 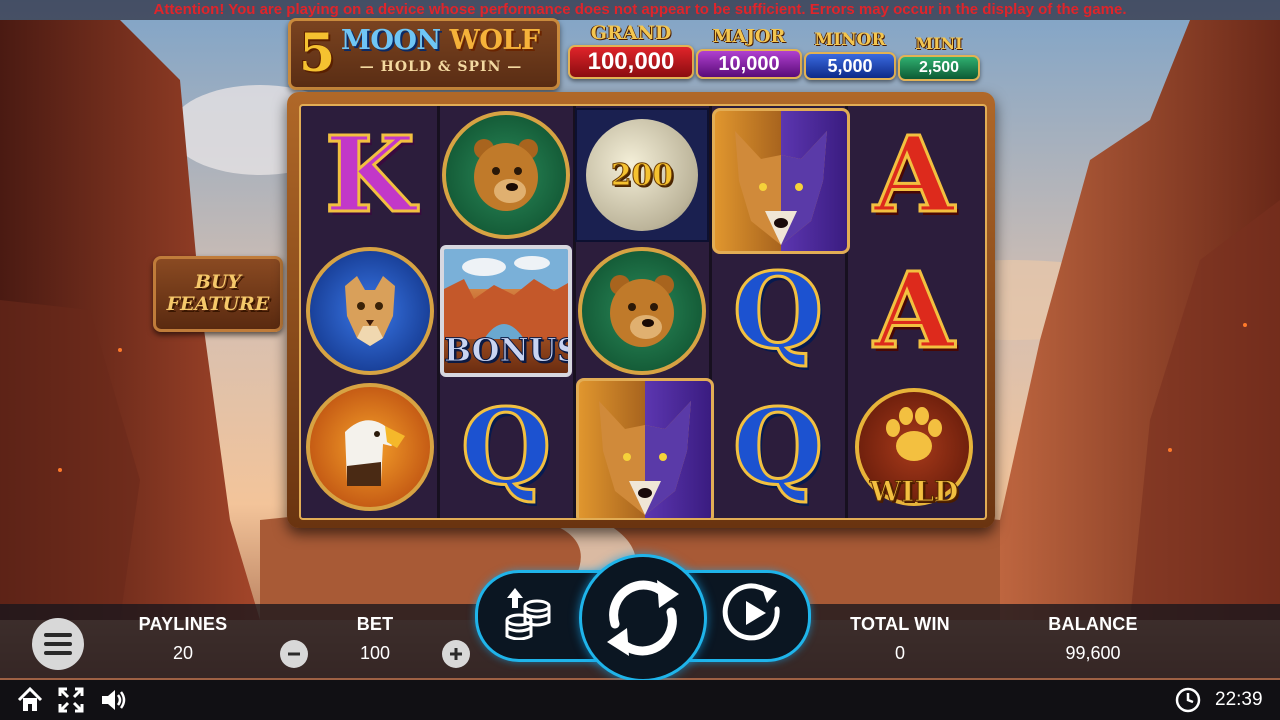 I want to click on autoplay-icon, so click(x=751, y=612).